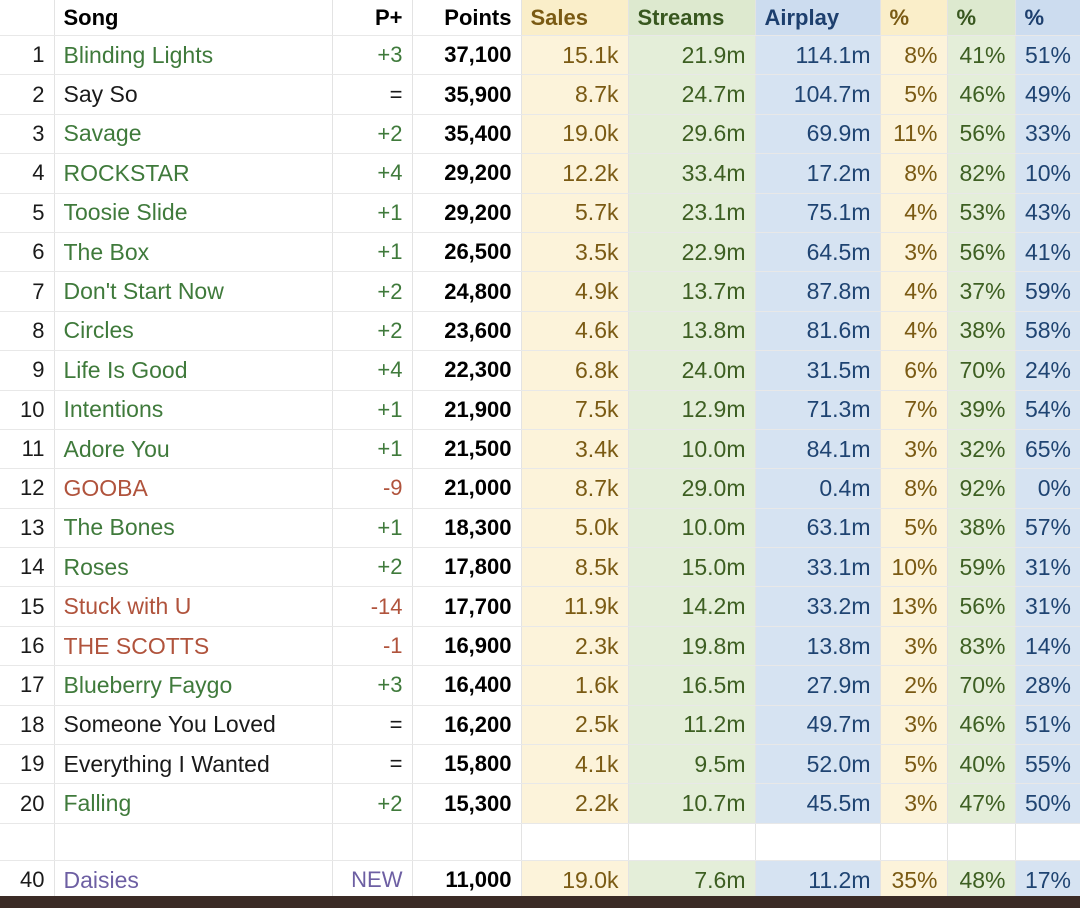 This screenshot has width=1080, height=908. I want to click on cell-position-change: -9, so click(372, 488).